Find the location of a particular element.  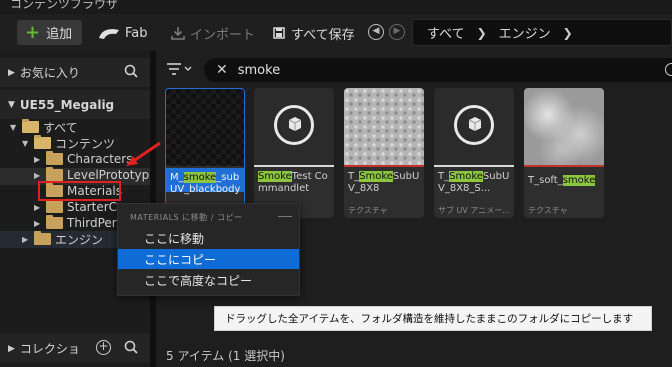

menu-item-advanced-copy-here: ここで高度なコピー is located at coordinates (208, 280).